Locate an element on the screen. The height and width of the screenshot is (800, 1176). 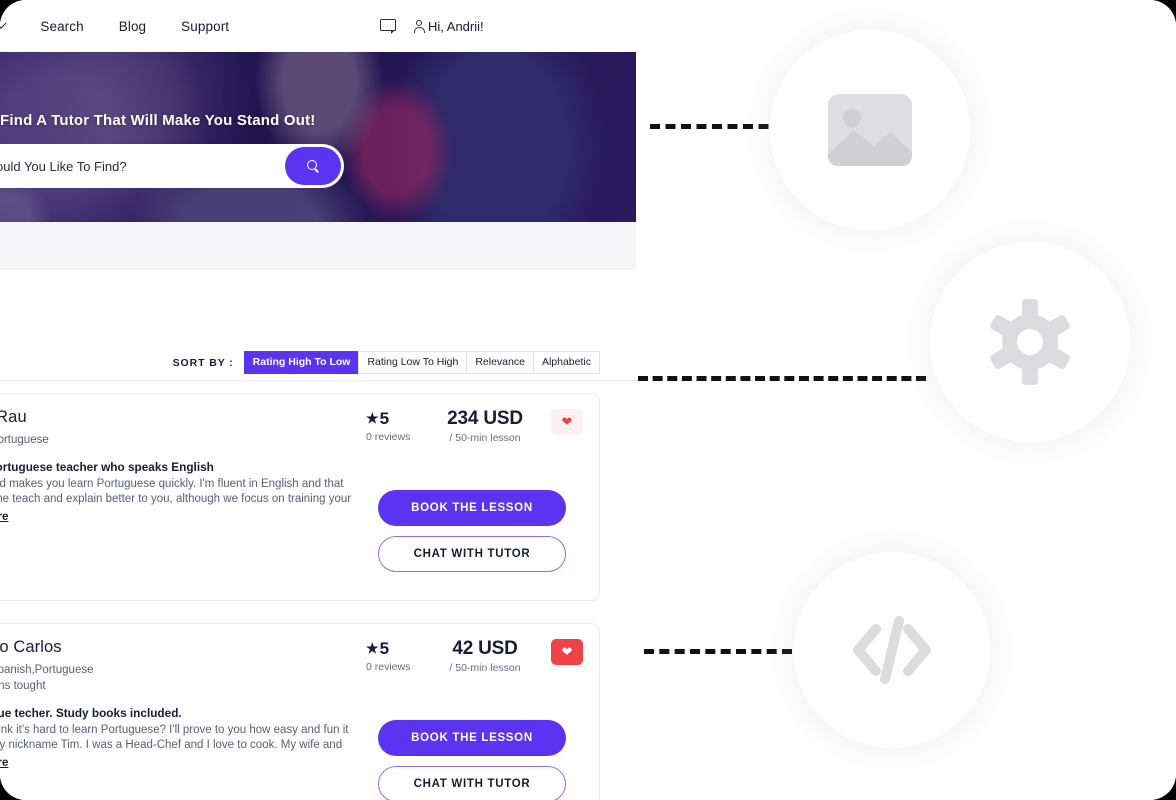
top-navigation: Tutors Search Blog Support Hi, Andr is located at coordinates (318, 26).